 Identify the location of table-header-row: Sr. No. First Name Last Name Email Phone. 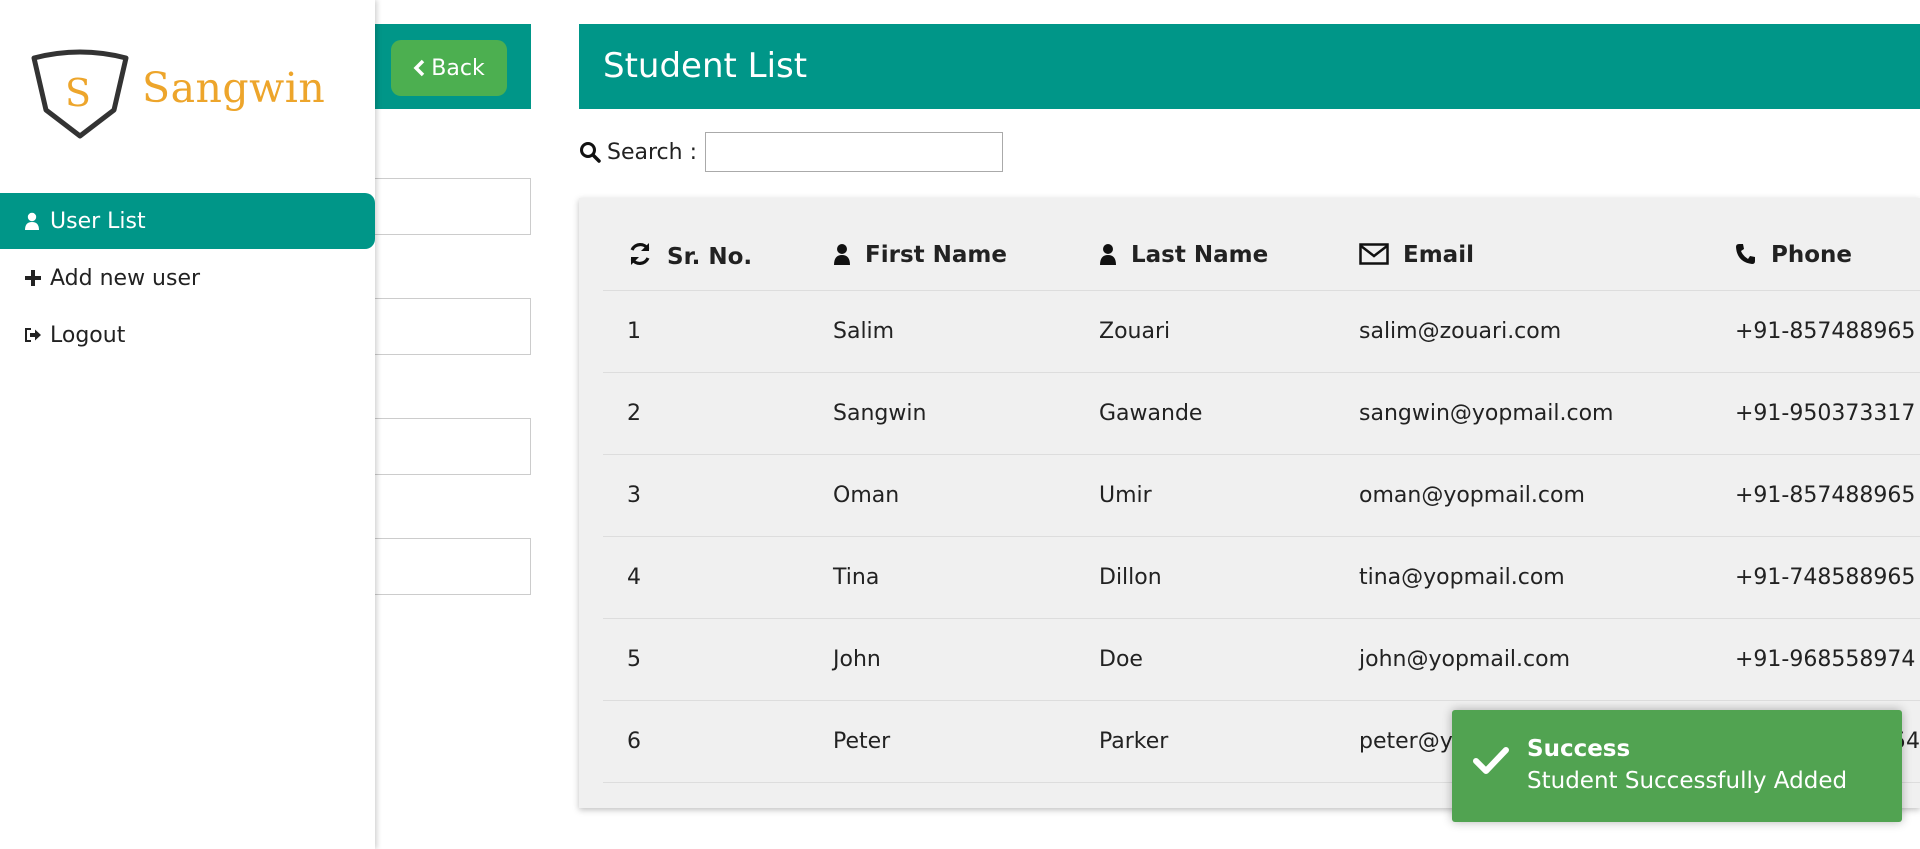
(1261, 255).